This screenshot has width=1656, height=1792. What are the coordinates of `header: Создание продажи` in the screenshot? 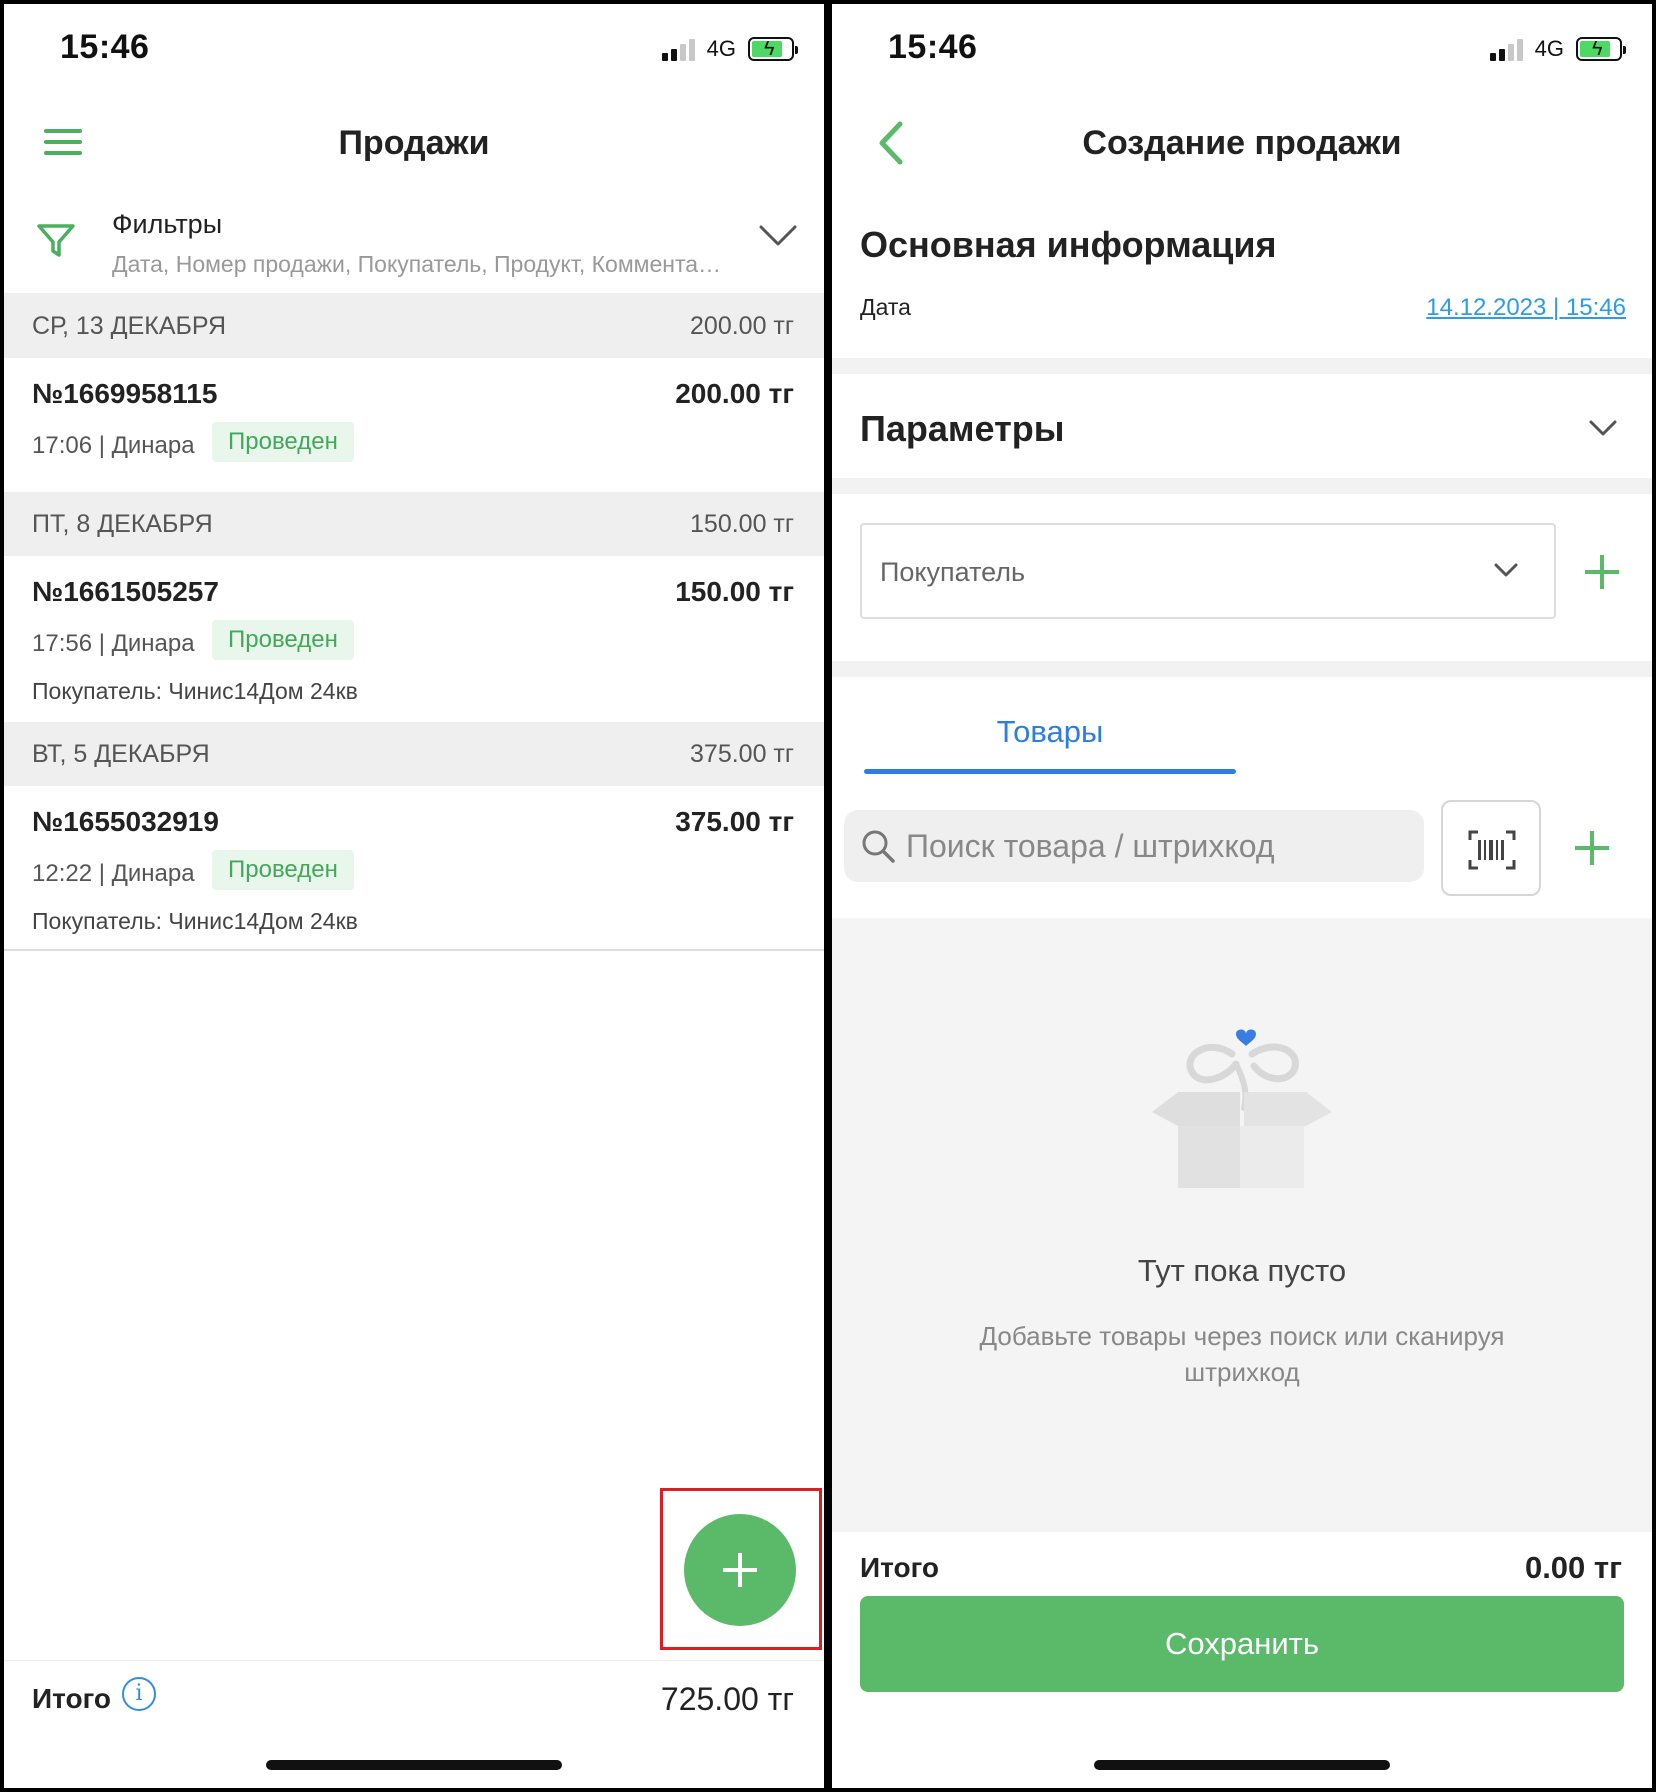 It's located at (1242, 144).